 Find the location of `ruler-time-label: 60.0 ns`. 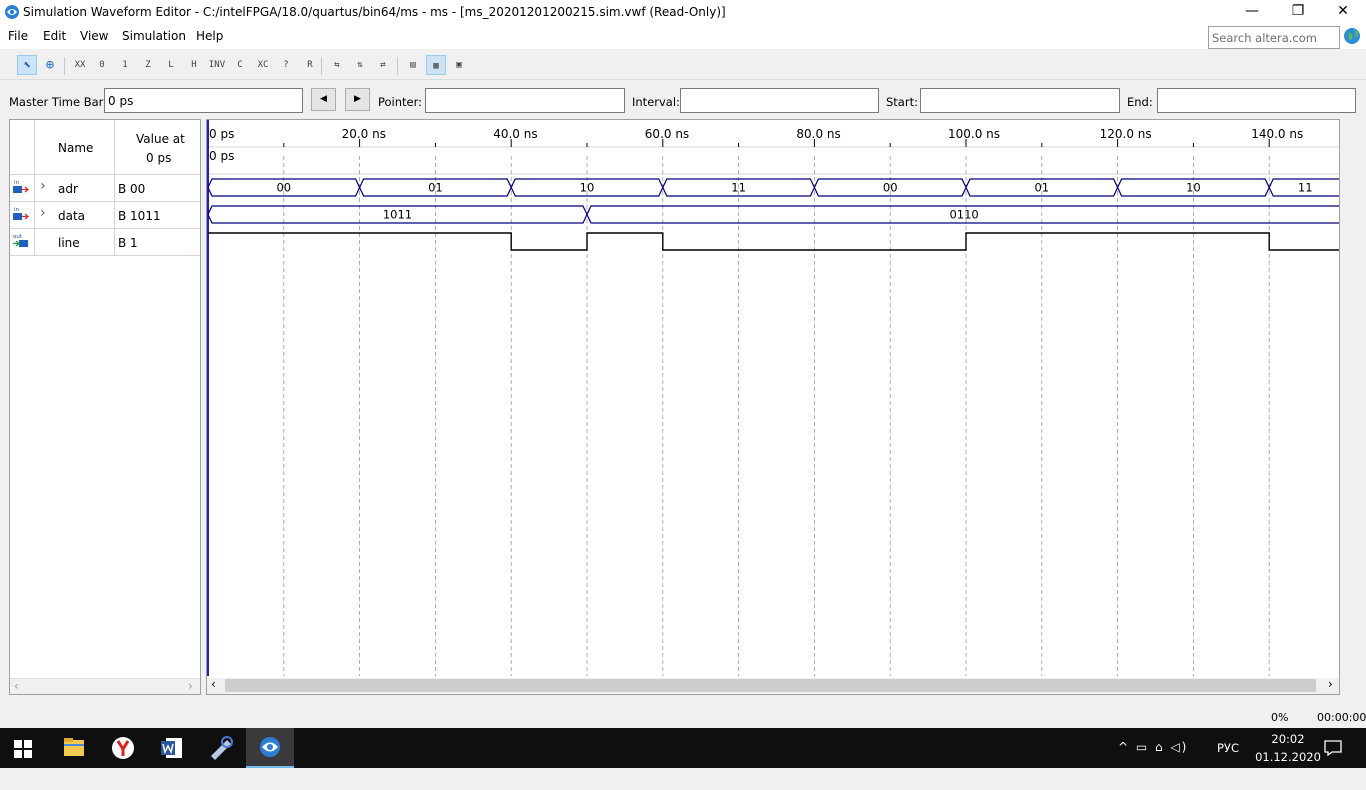

ruler-time-label: 60.0 ns is located at coordinates (667, 134).